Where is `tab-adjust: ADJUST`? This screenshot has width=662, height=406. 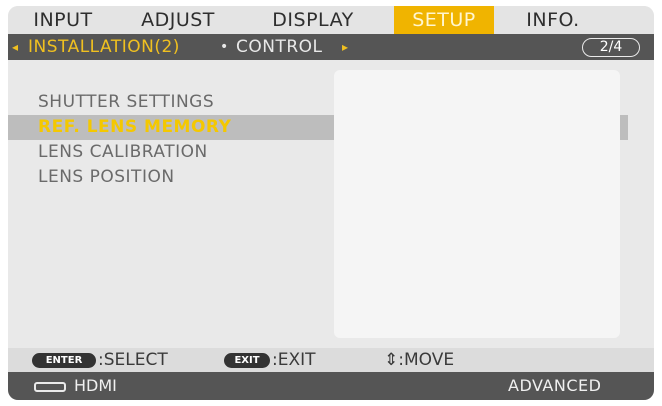 tab-adjust: ADJUST is located at coordinates (178, 20).